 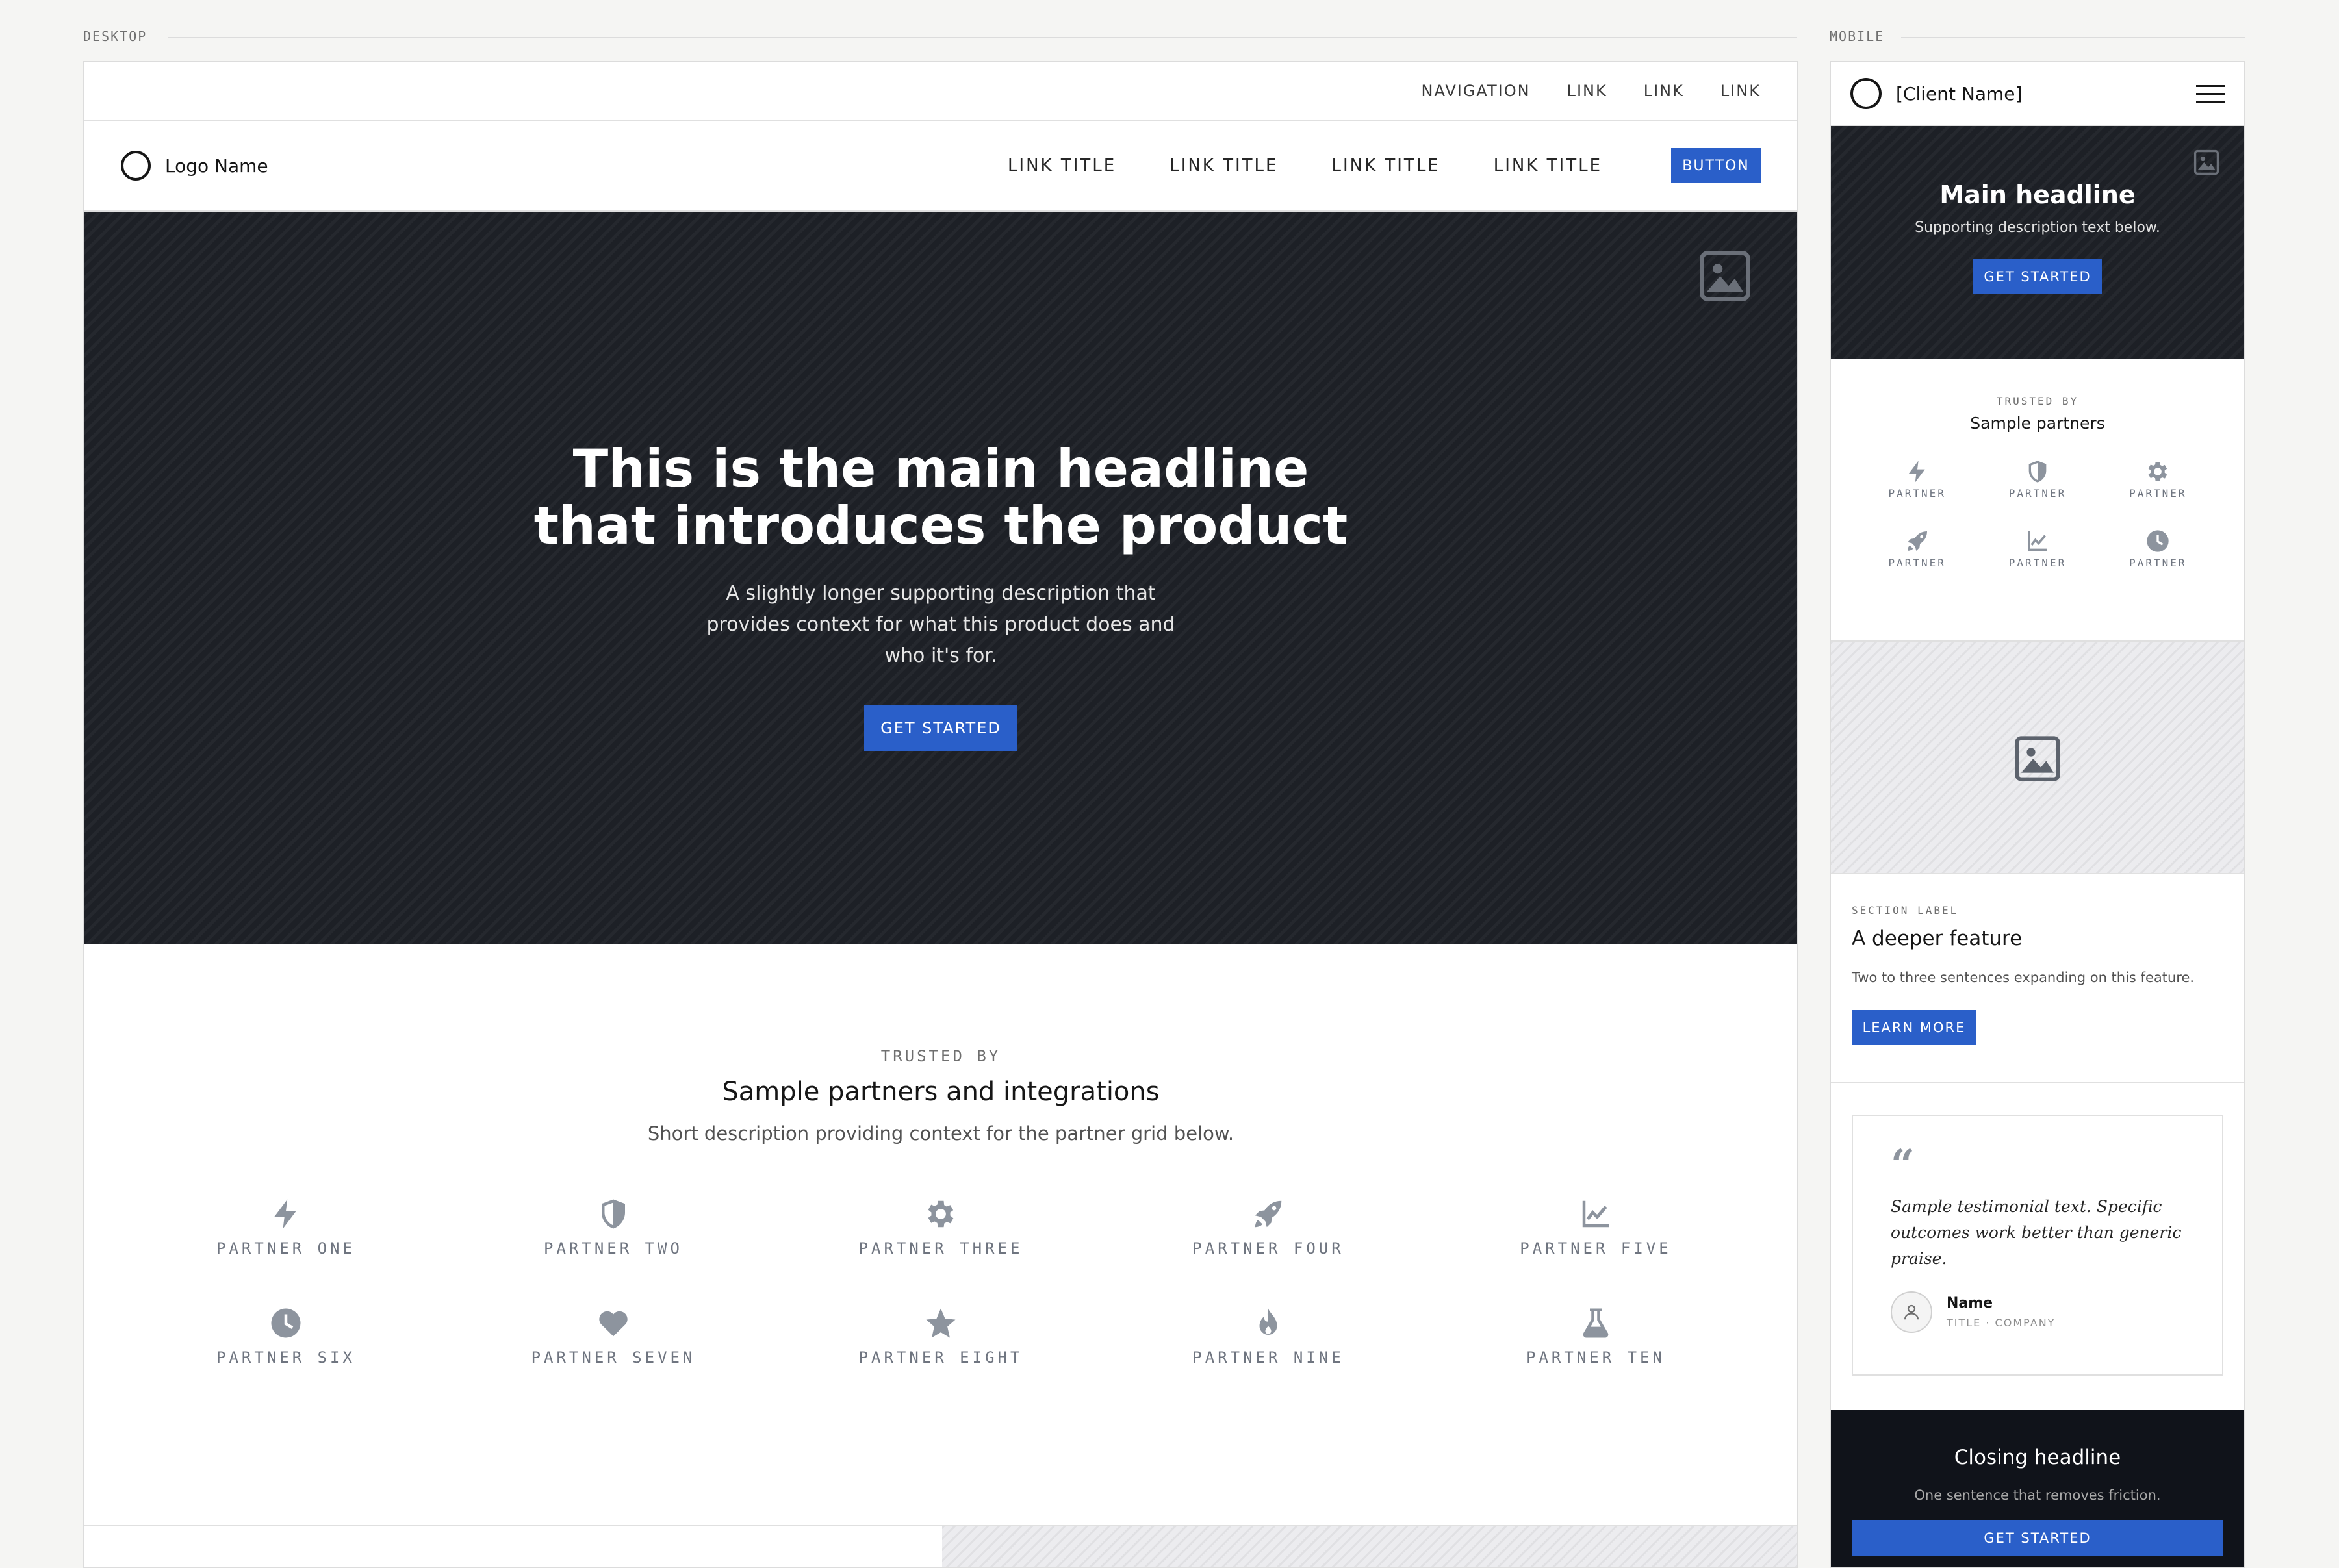 I want to click on star-icon, so click(x=940, y=1323).